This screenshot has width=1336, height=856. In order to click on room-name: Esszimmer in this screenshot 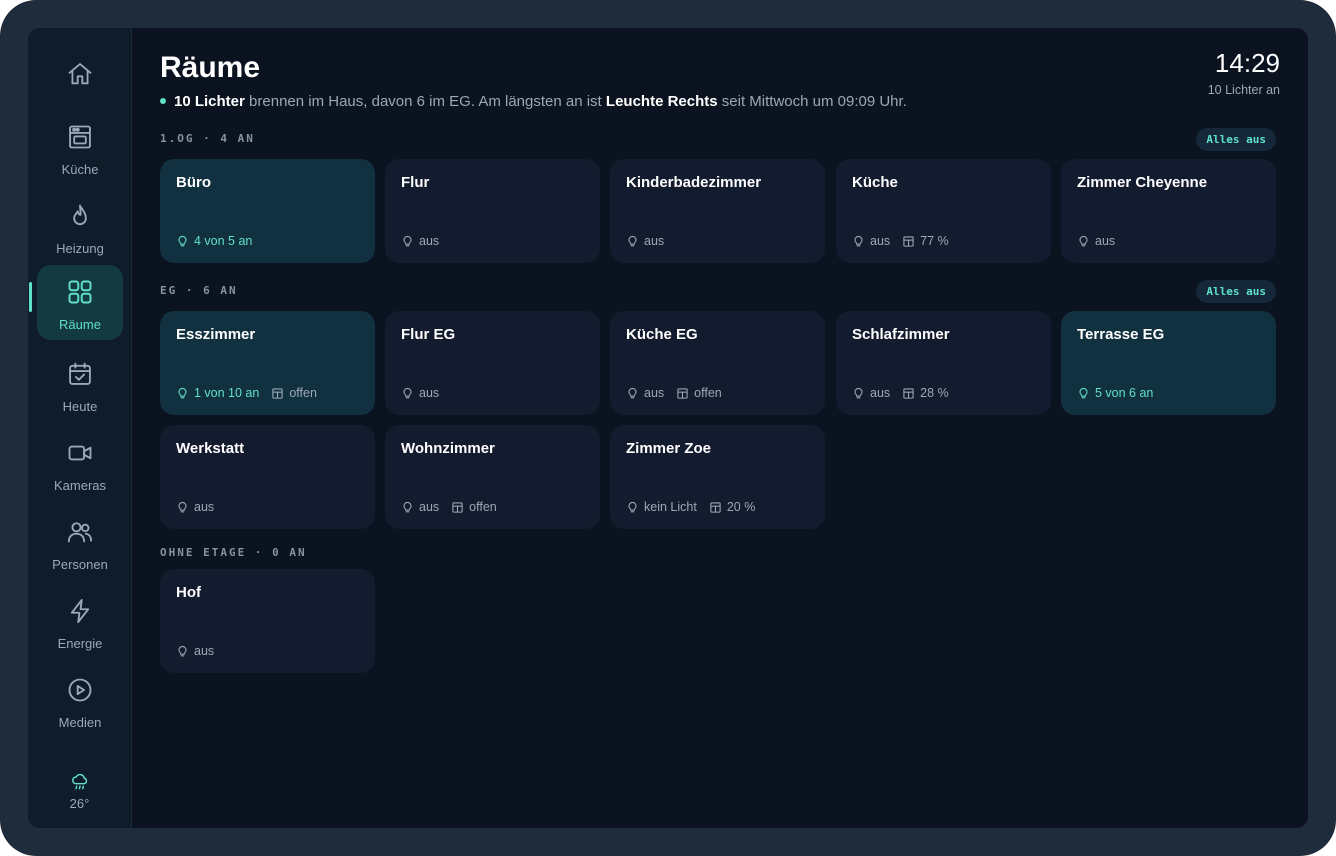, I will do `click(216, 334)`.